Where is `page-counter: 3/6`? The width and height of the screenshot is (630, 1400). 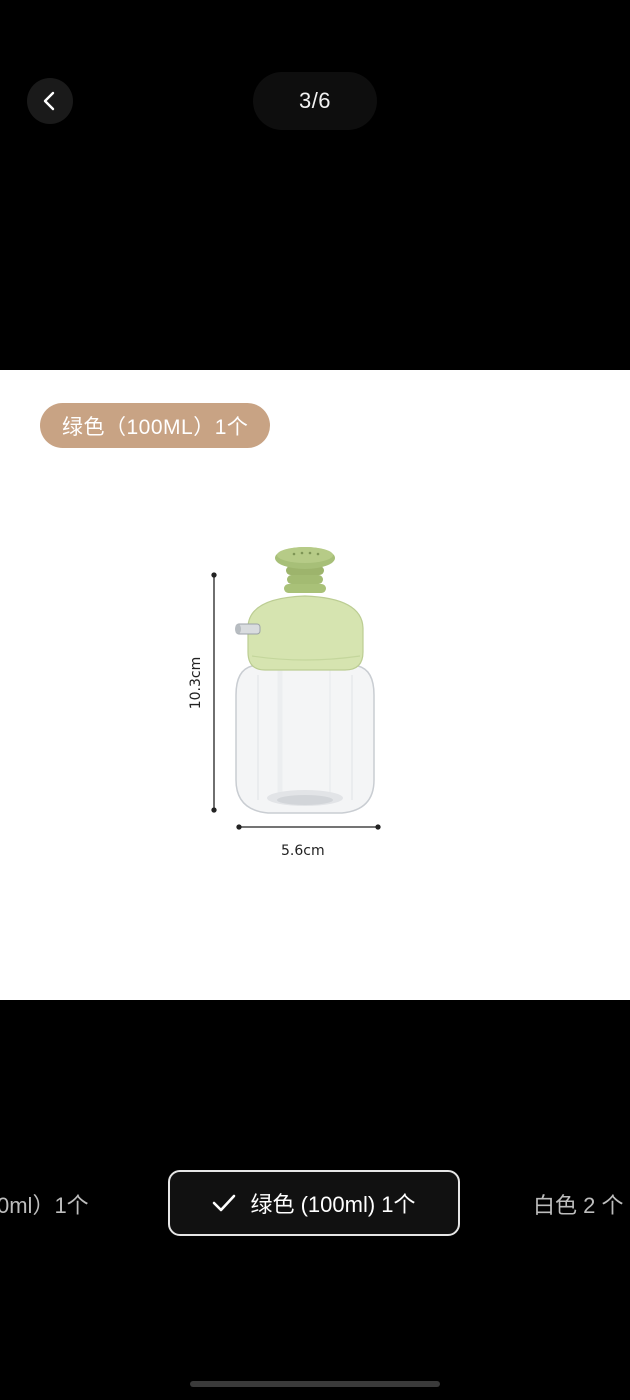
page-counter: 3/6 is located at coordinates (315, 101).